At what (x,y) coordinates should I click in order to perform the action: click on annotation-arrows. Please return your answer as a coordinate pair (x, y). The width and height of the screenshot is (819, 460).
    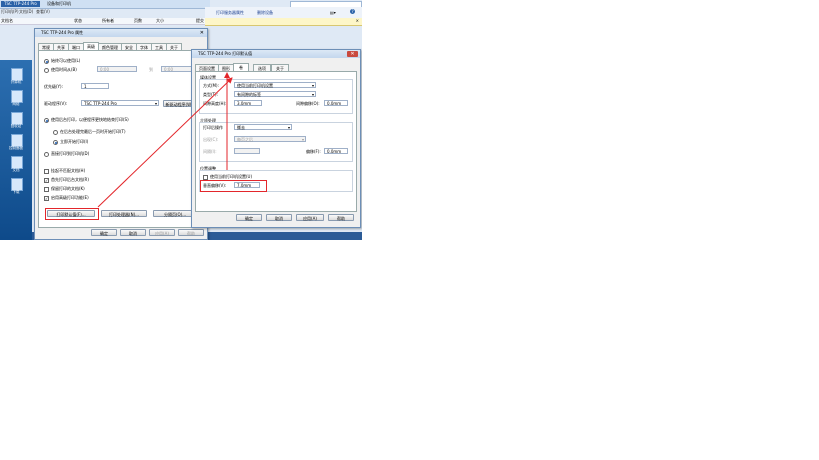
    Looking at the image, I should click on (165, 140).